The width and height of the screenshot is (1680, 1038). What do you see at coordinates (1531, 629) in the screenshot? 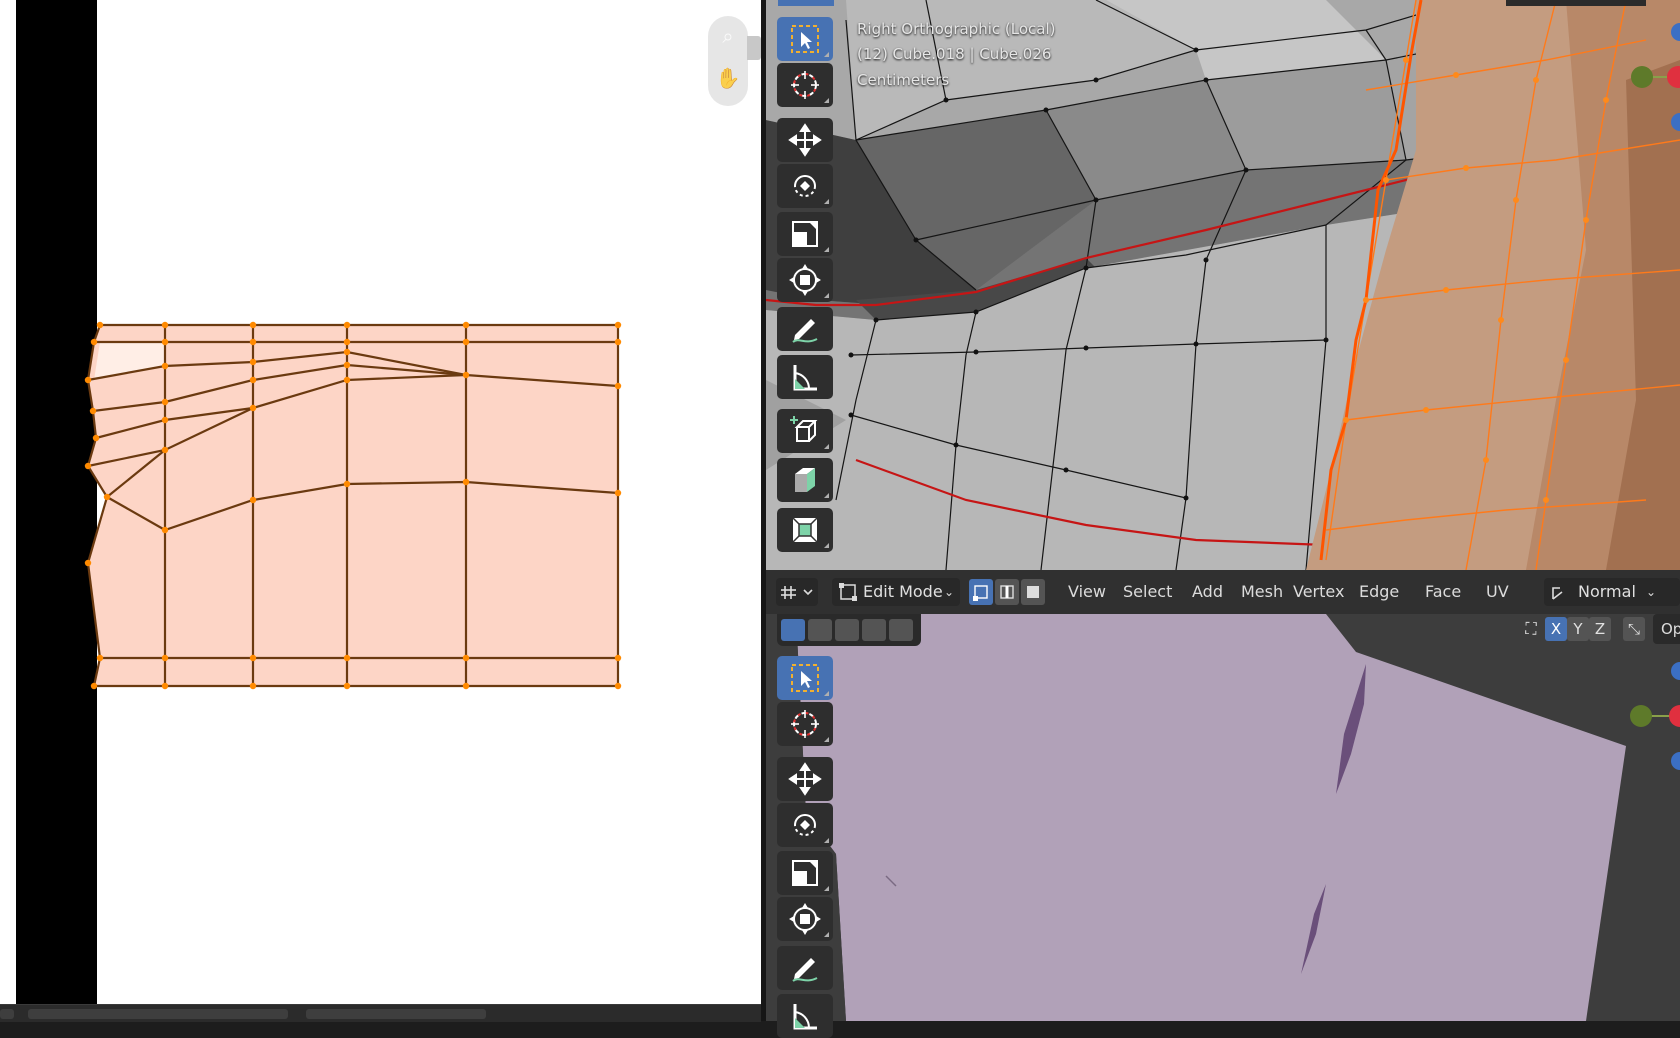
I see `mirror-icon: ⛶` at bounding box center [1531, 629].